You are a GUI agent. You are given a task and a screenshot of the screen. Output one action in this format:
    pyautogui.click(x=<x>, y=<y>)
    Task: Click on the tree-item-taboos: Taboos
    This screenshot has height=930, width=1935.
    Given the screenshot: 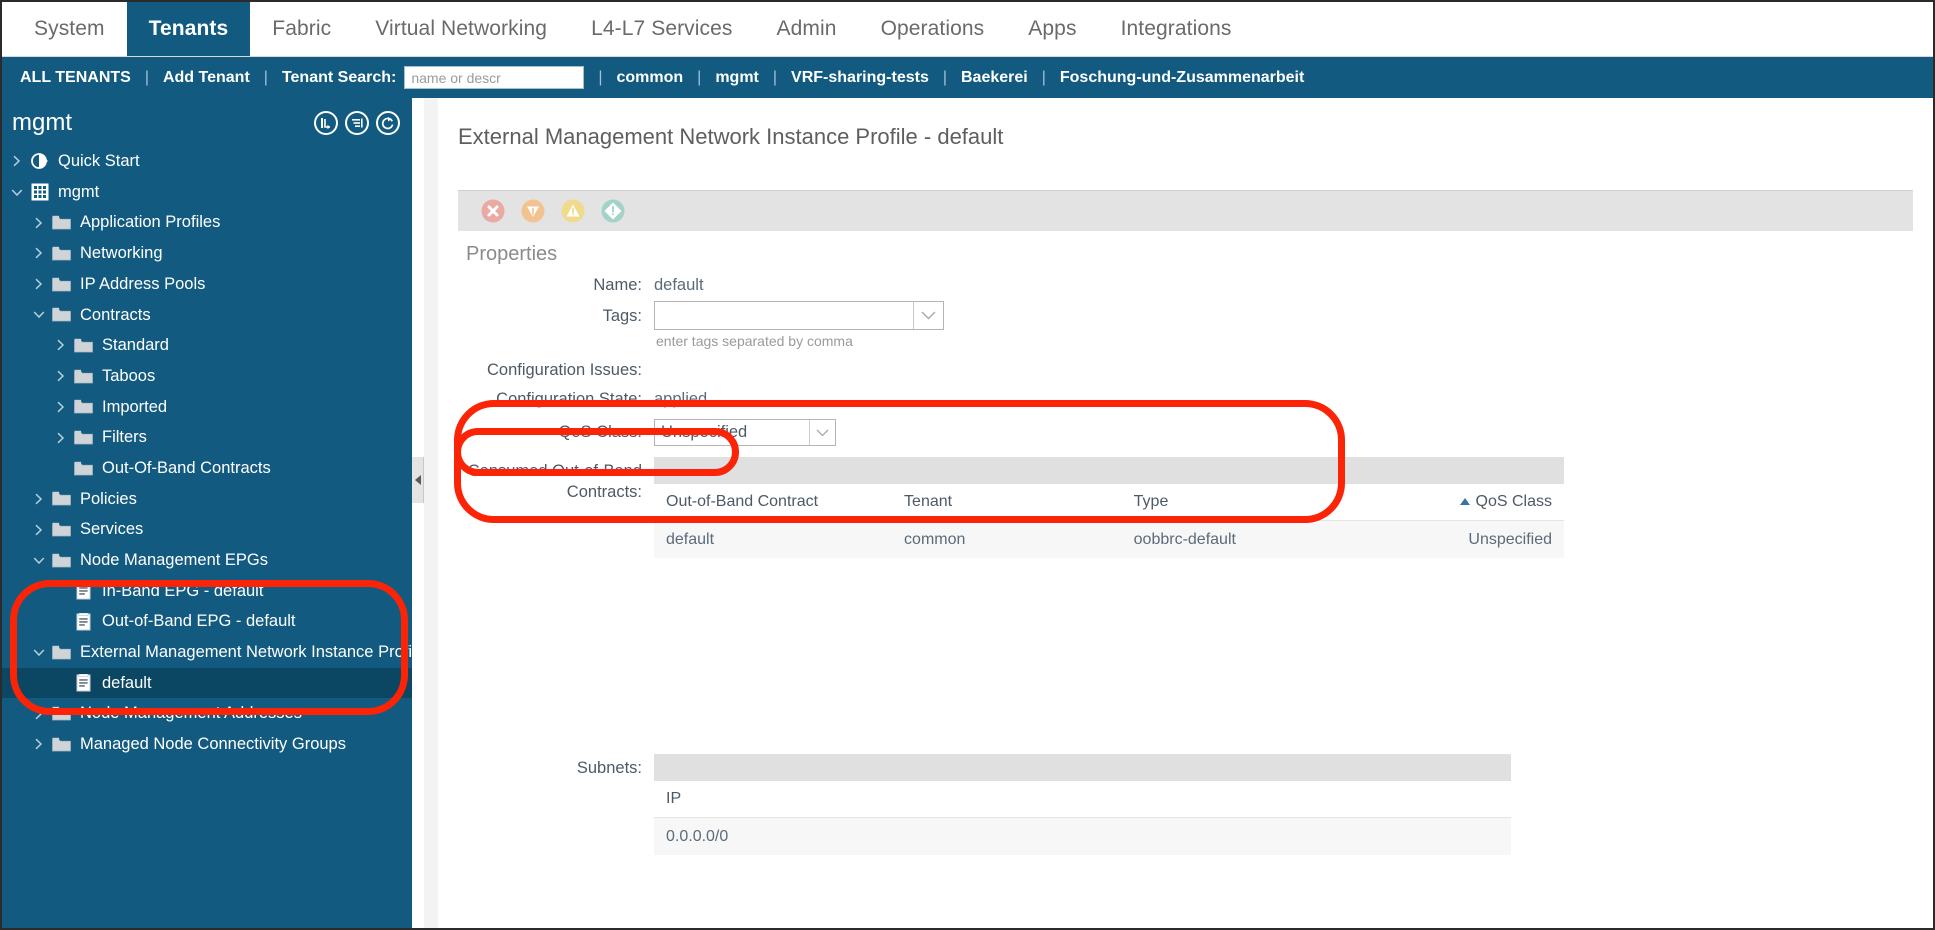 What is the action you would take?
    pyautogui.click(x=207, y=376)
    